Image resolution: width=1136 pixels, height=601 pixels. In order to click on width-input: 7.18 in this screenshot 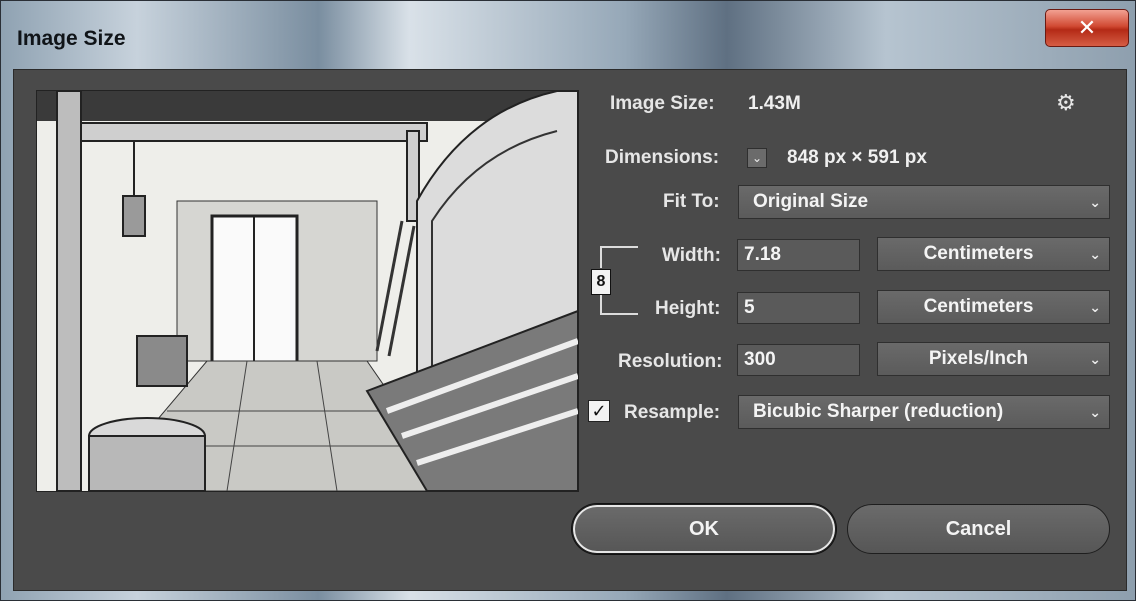, I will do `click(798, 255)`.